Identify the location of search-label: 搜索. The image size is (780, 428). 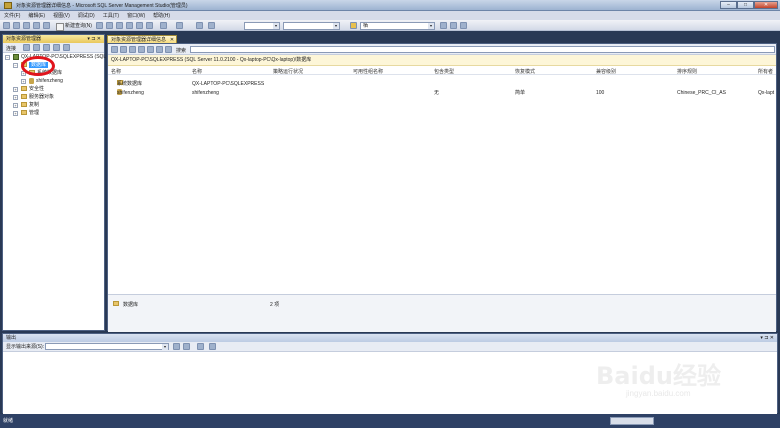
(181, 51).